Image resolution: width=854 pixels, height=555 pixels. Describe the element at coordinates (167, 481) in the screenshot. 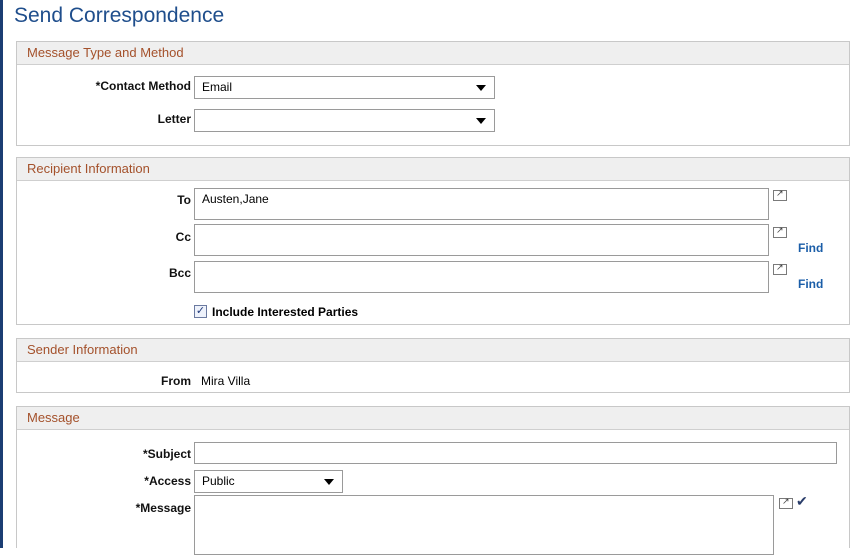

I see `access-label: *Access` at that location.